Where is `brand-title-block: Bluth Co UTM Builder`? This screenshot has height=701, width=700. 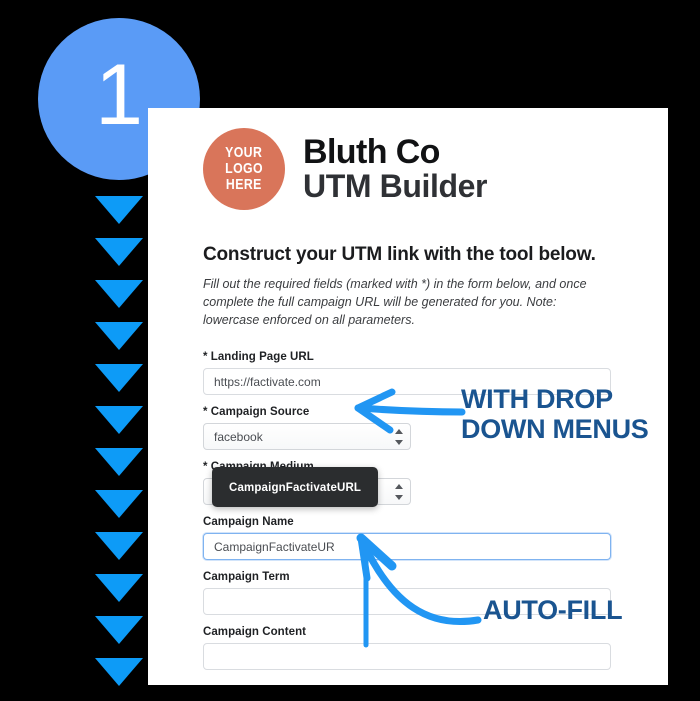
brand-title-block: Bluth Co UTM Builder is located at coordinates (395, 169).